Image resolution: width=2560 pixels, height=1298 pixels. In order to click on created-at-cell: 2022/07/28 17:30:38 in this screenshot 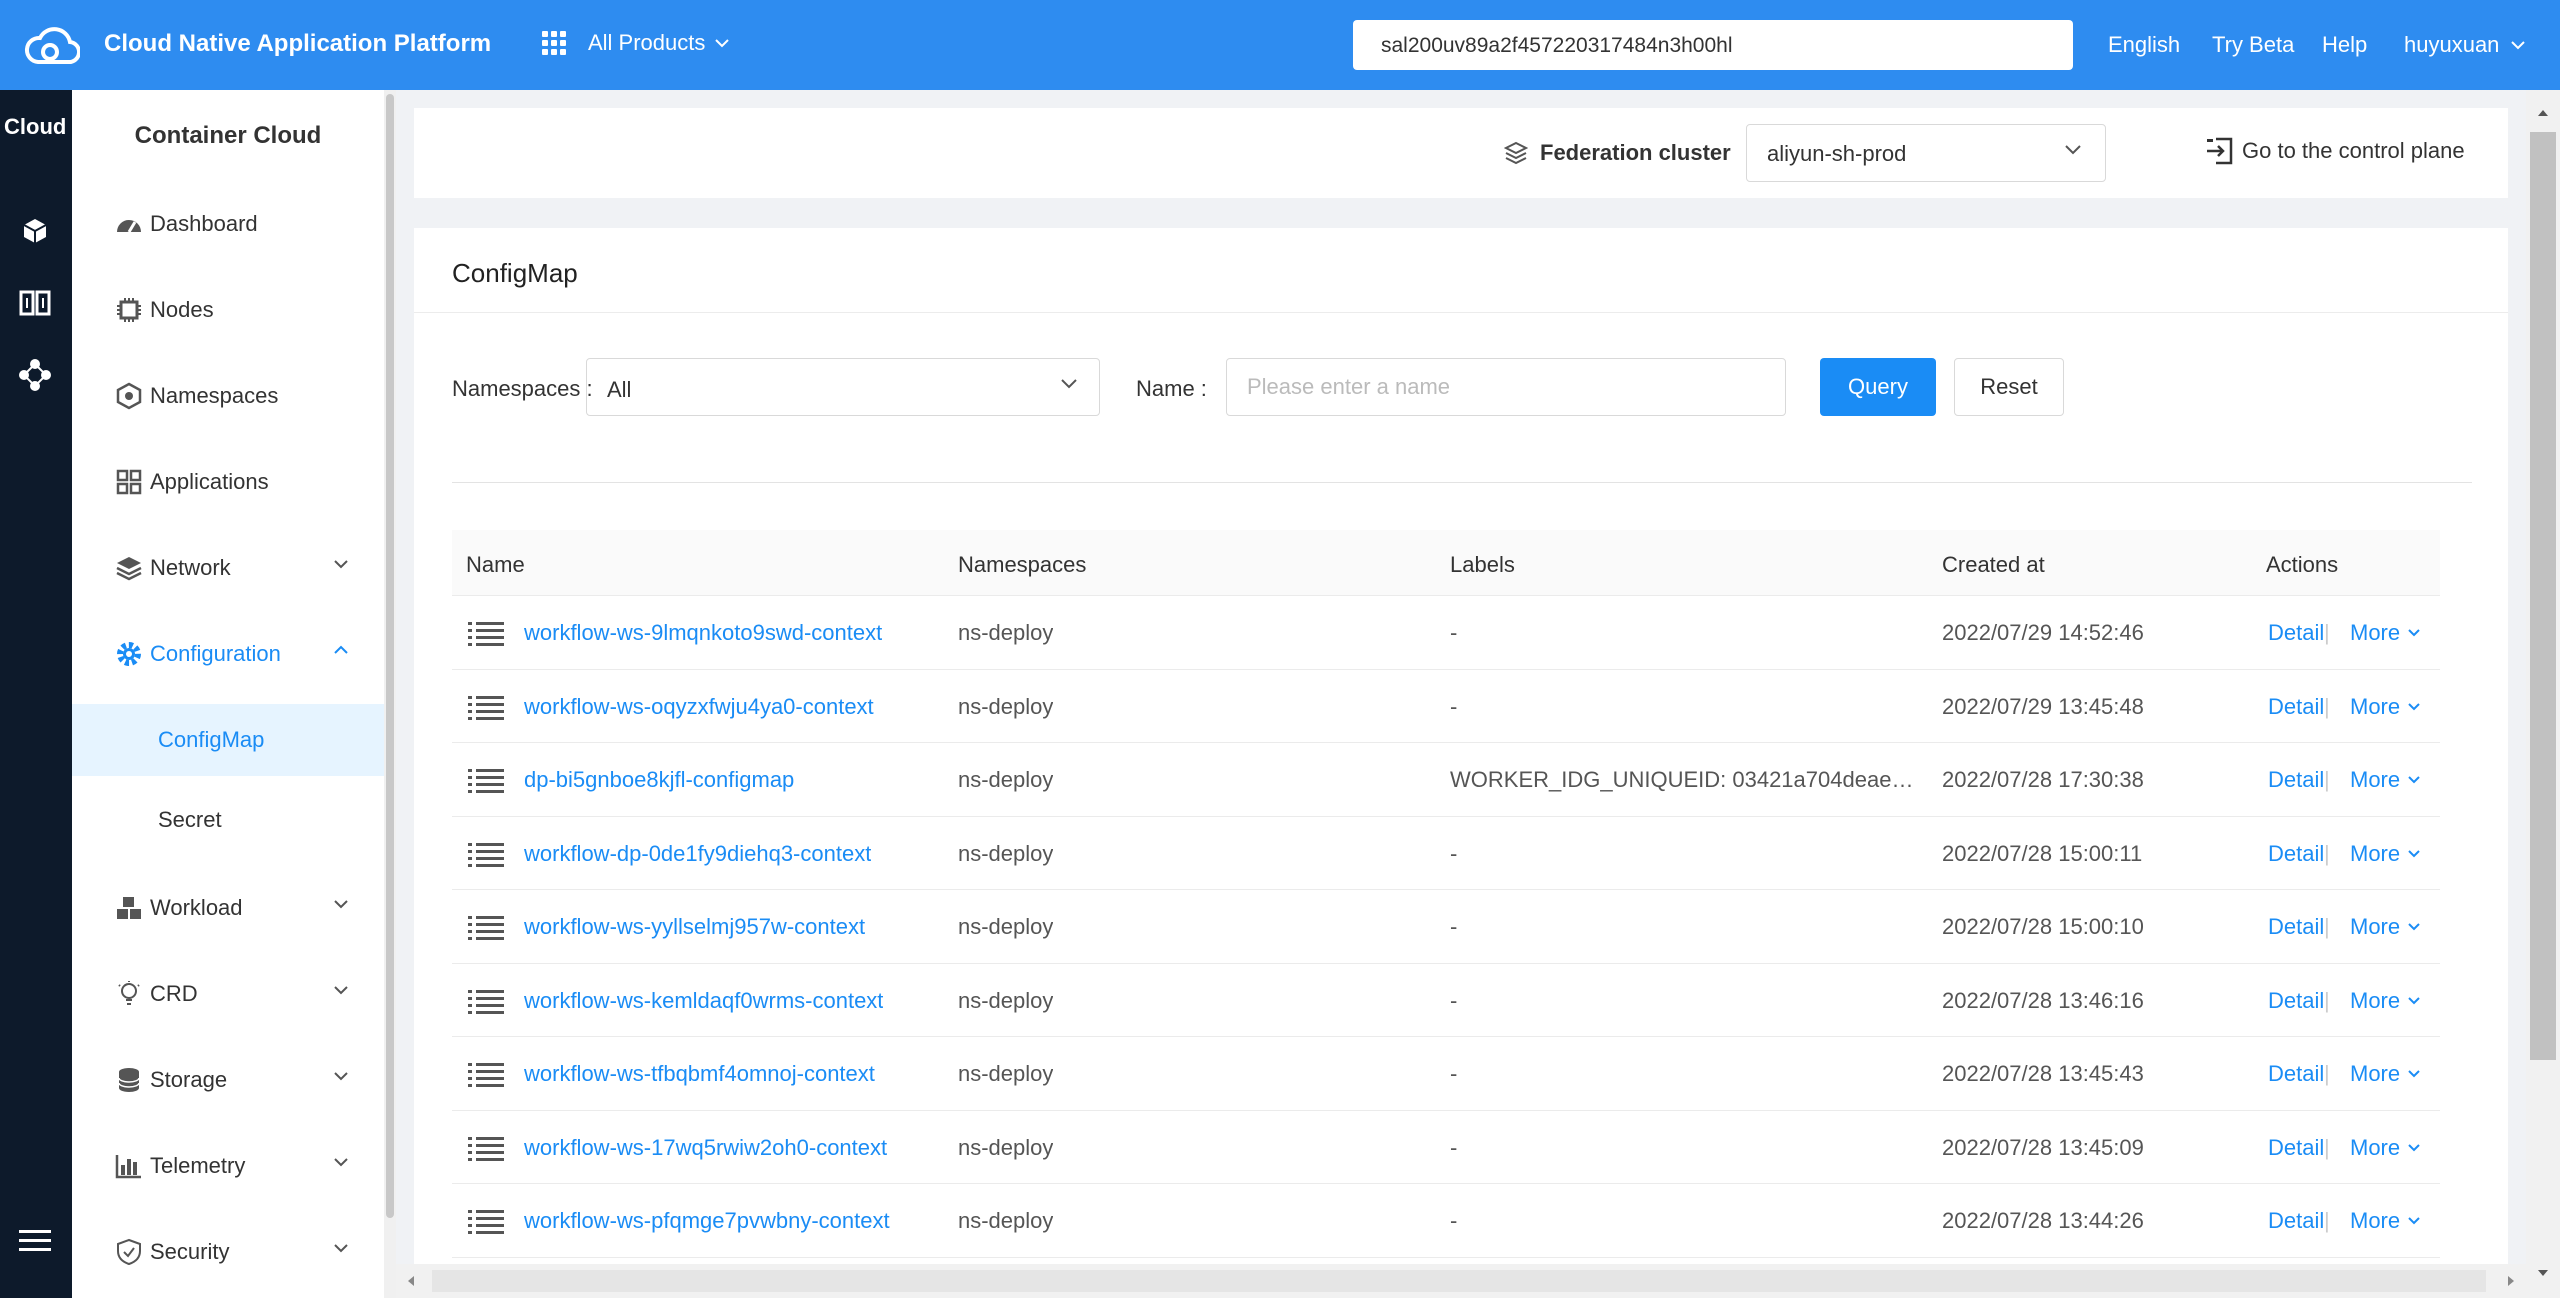, I will do `click(2043, 779)`.